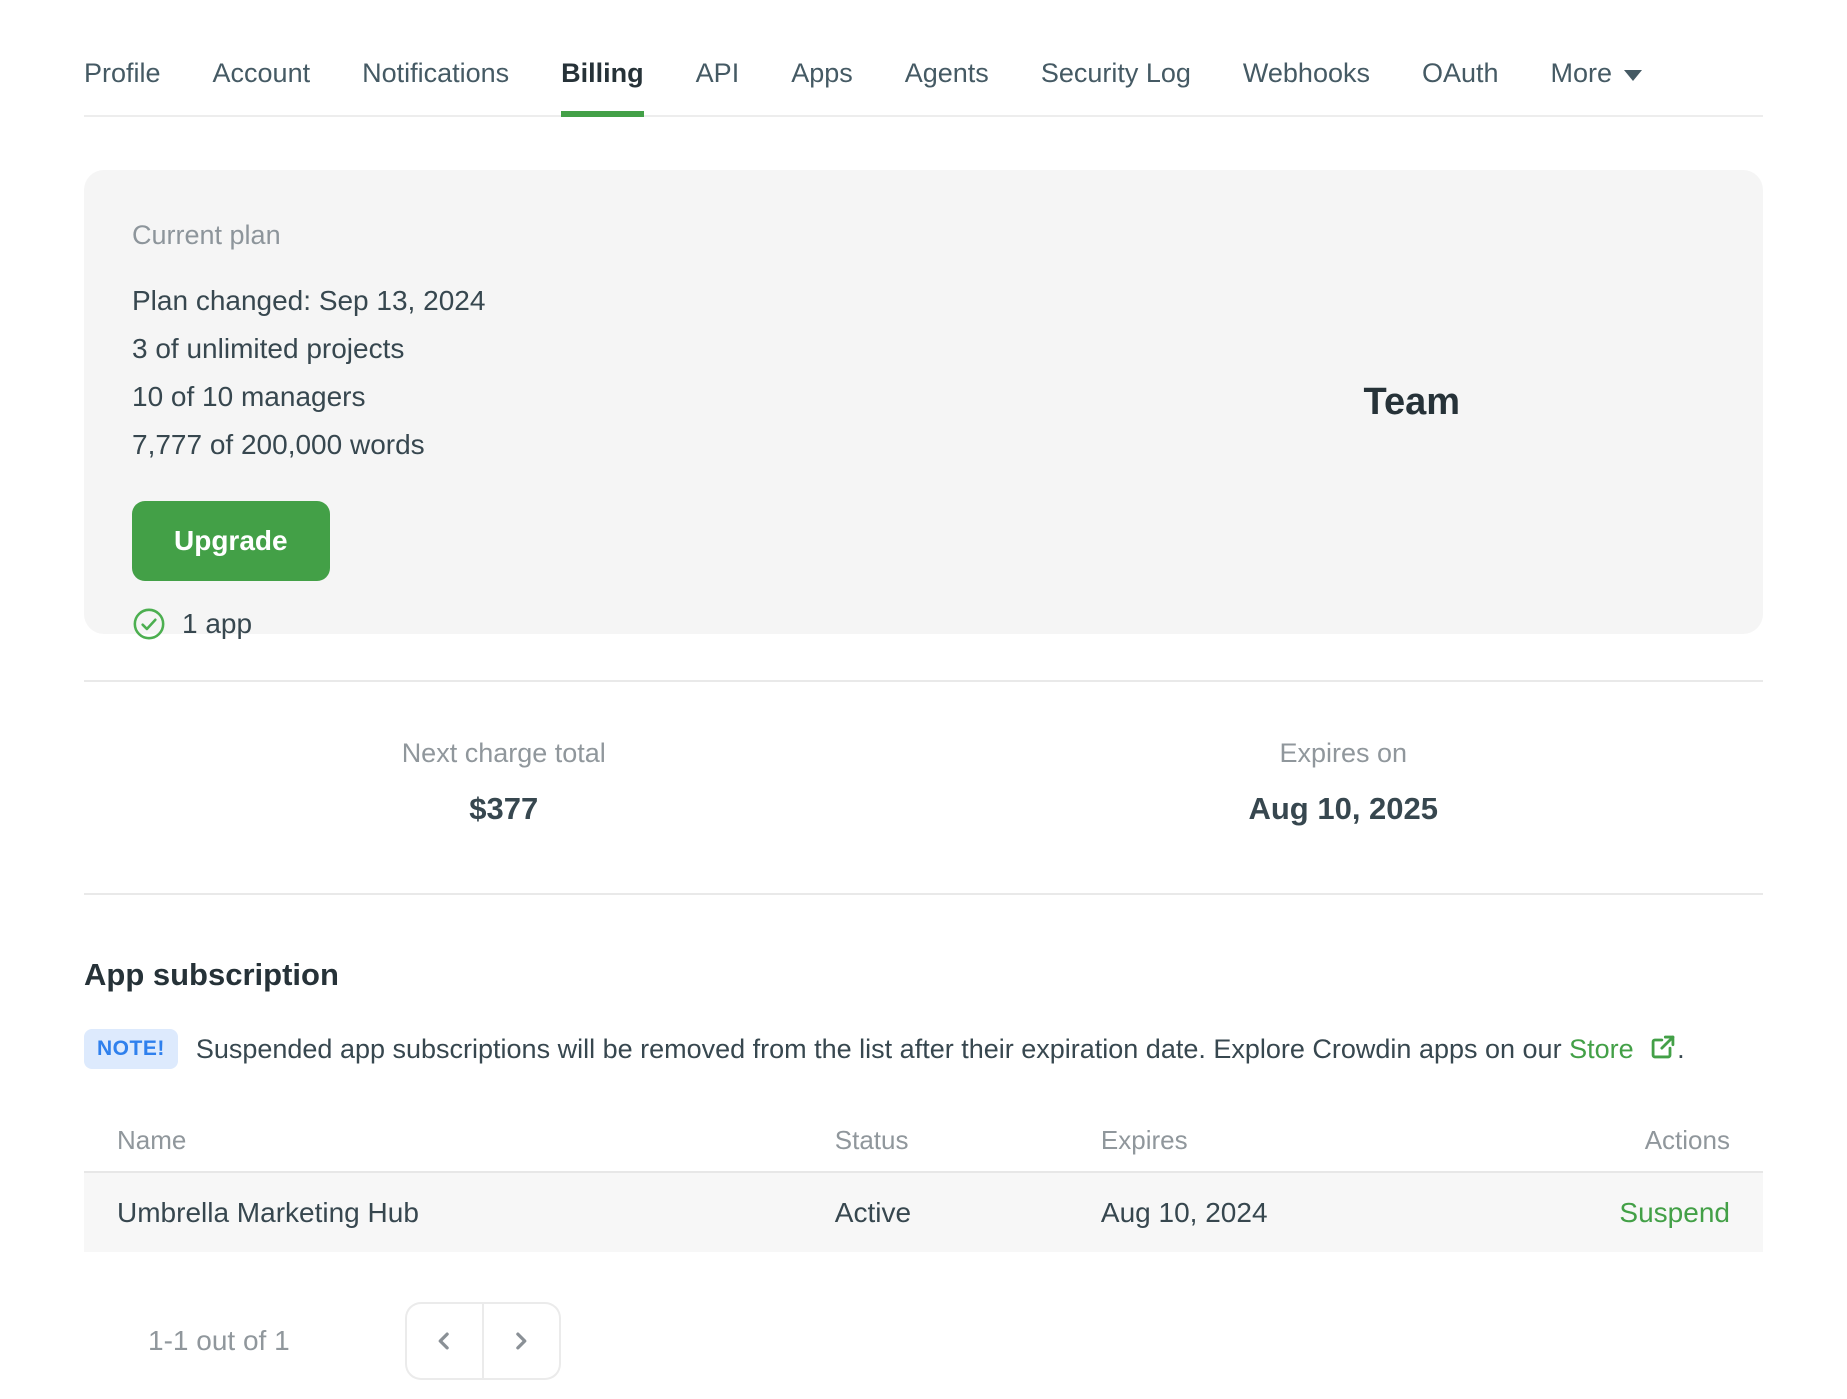 The width and height of the screenshot is (1847, 1399). What do you see at coordinates (1116, 86) in the screenshot?
I see `tab-security-log: Security Log` at bounding box center [1116, 86].